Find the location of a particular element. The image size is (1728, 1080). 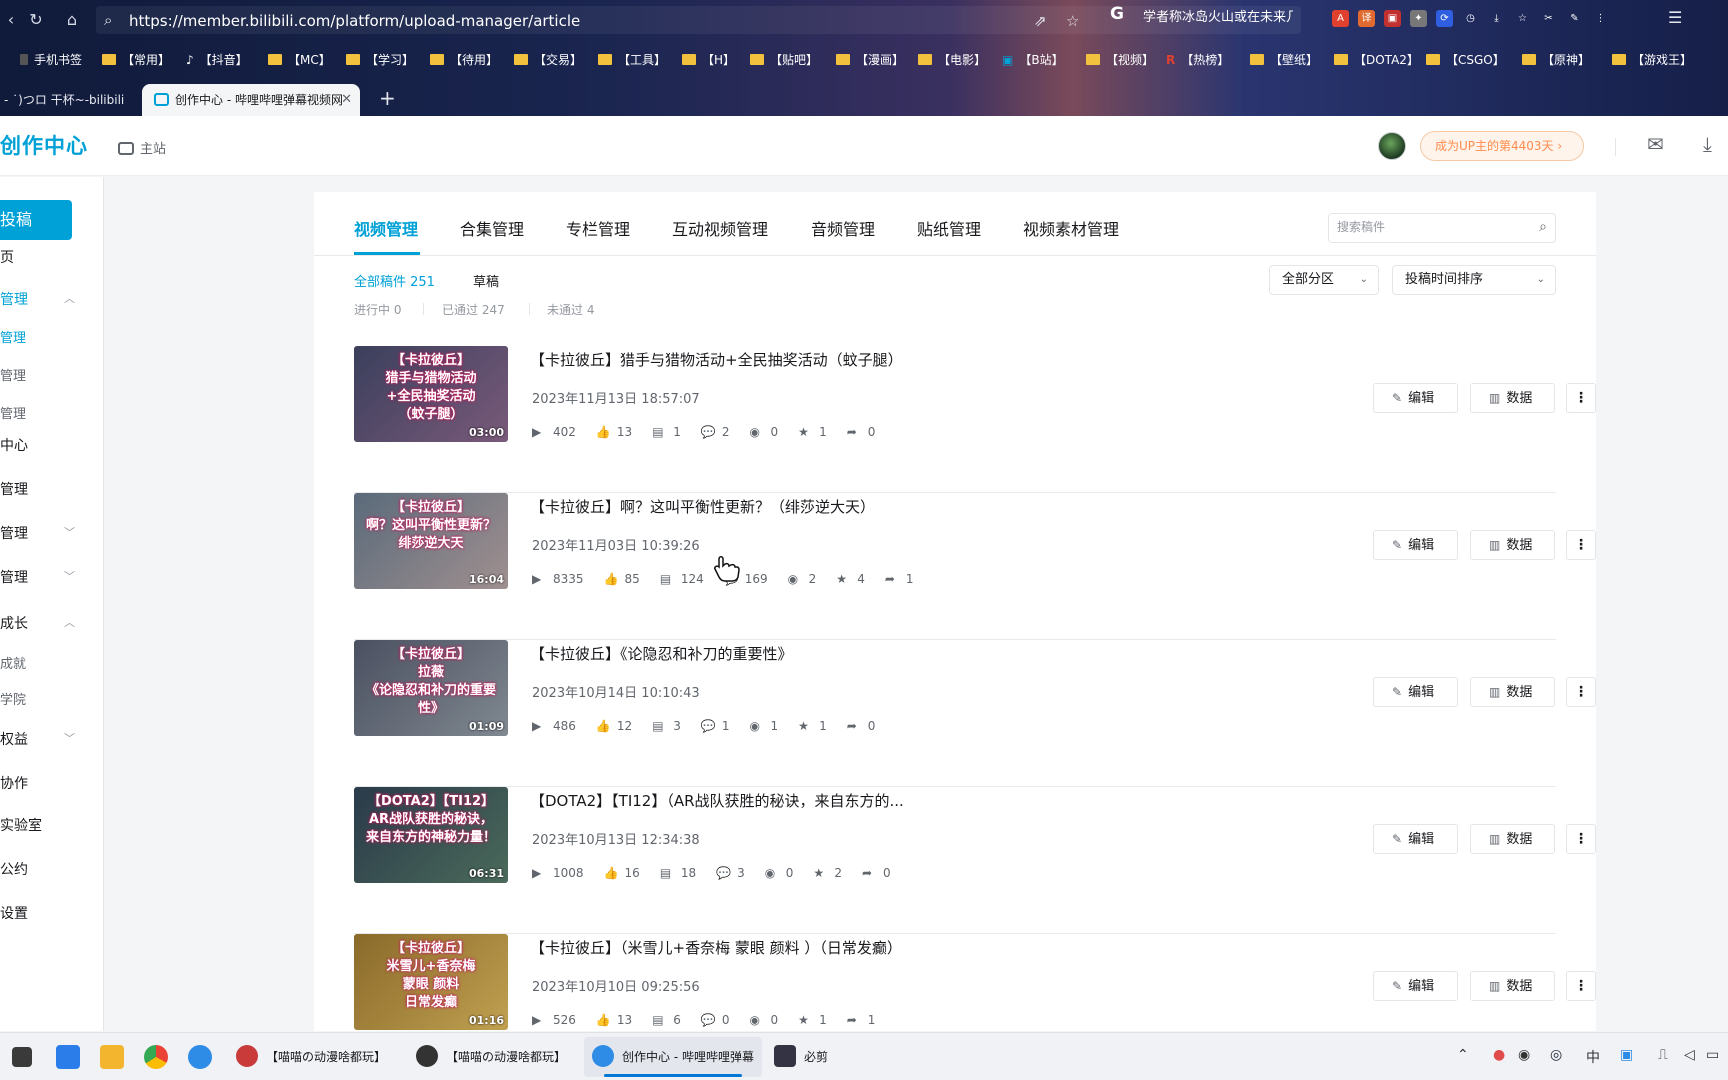

video-title: 【卡拉彼丘】猎手与猎物活动+全民抽奖活动（蚊子腿） is located at coordinates (870, 359).